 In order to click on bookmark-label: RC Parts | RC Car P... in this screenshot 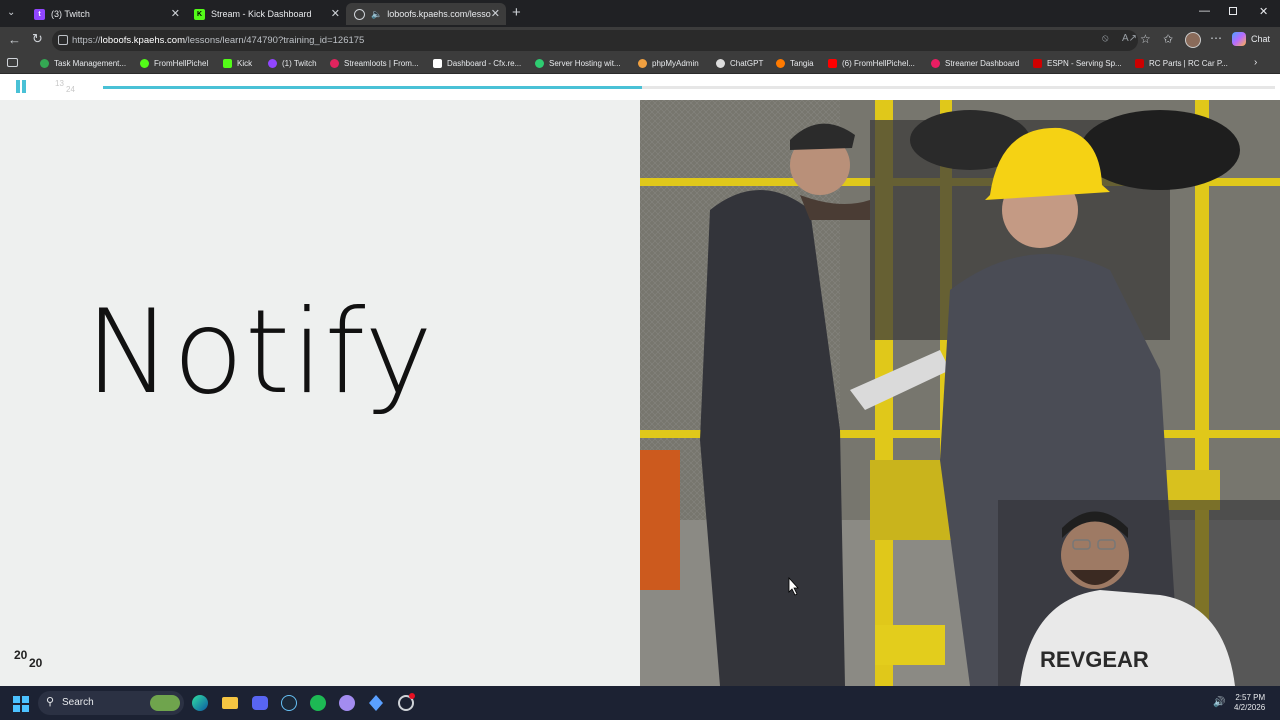, I will do `click(1188, 63)`.